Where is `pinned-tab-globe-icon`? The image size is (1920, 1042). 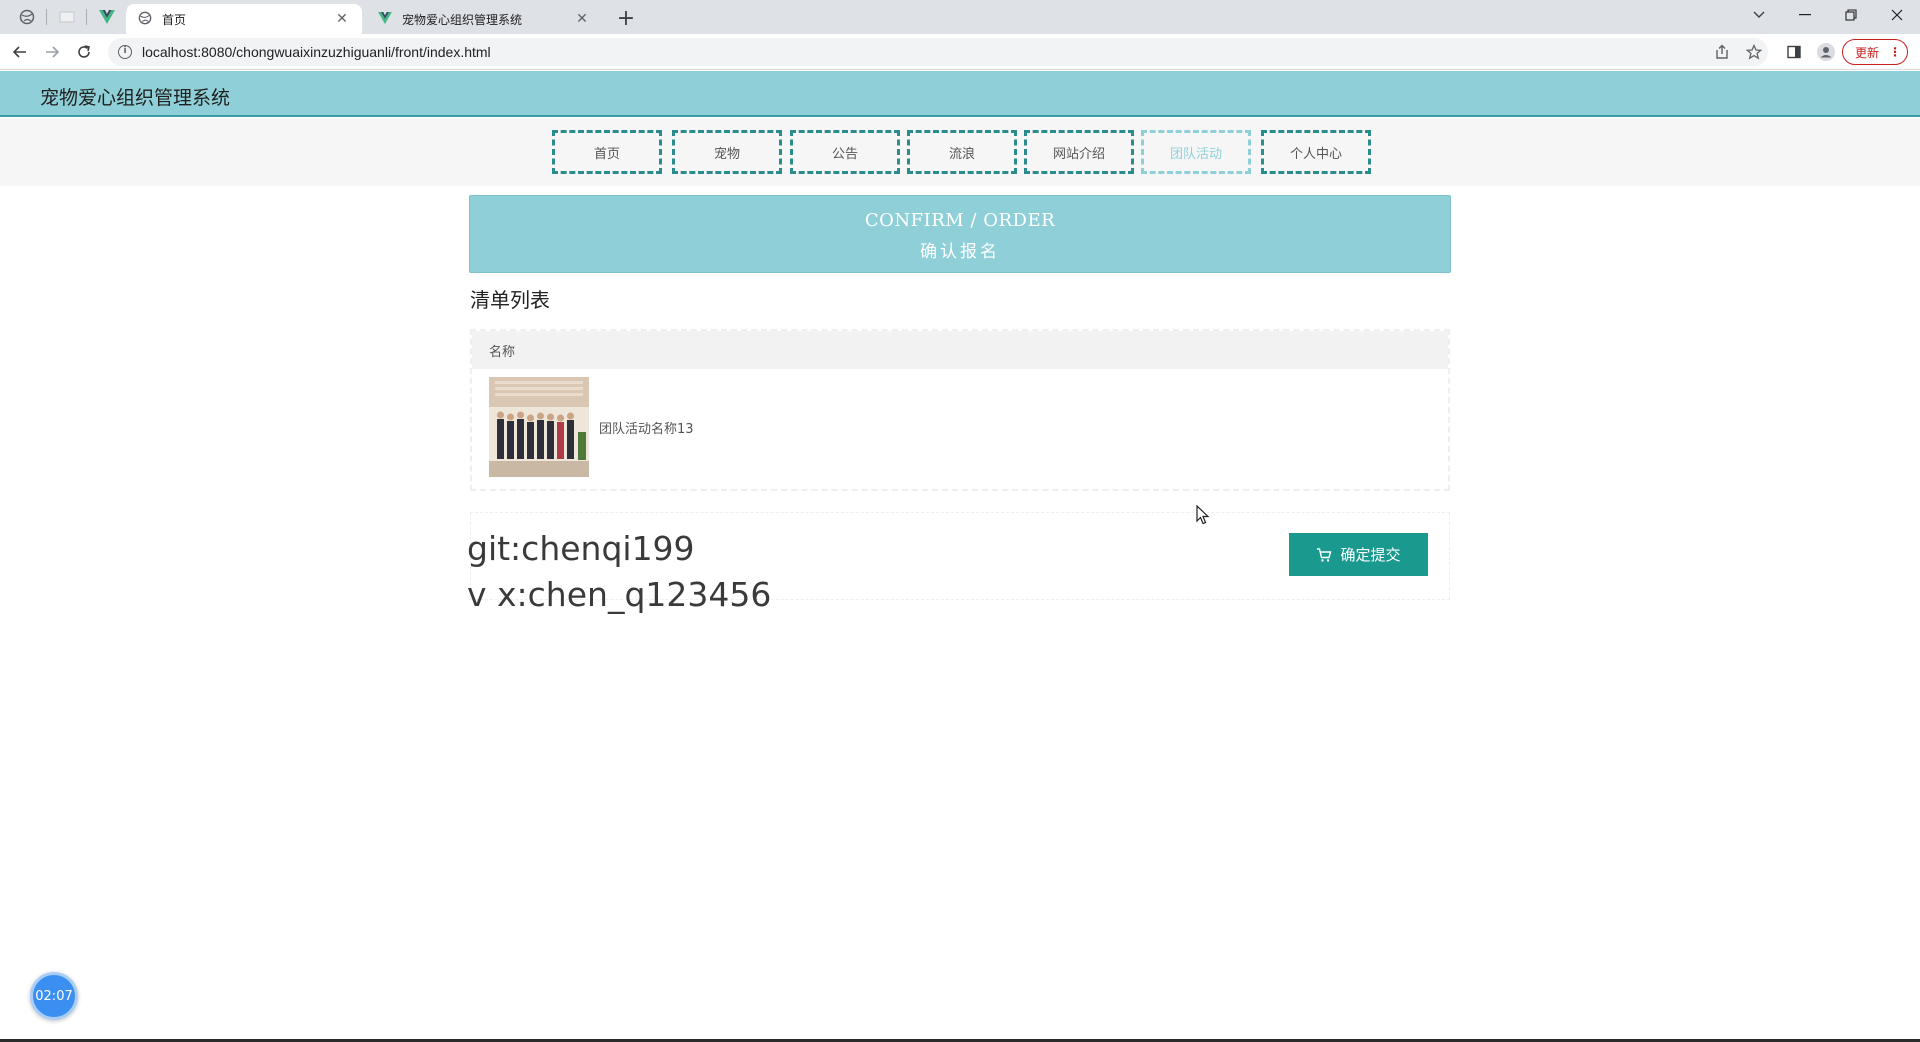 pinned-tab-globe-icon is located at coordinates (27, 17).